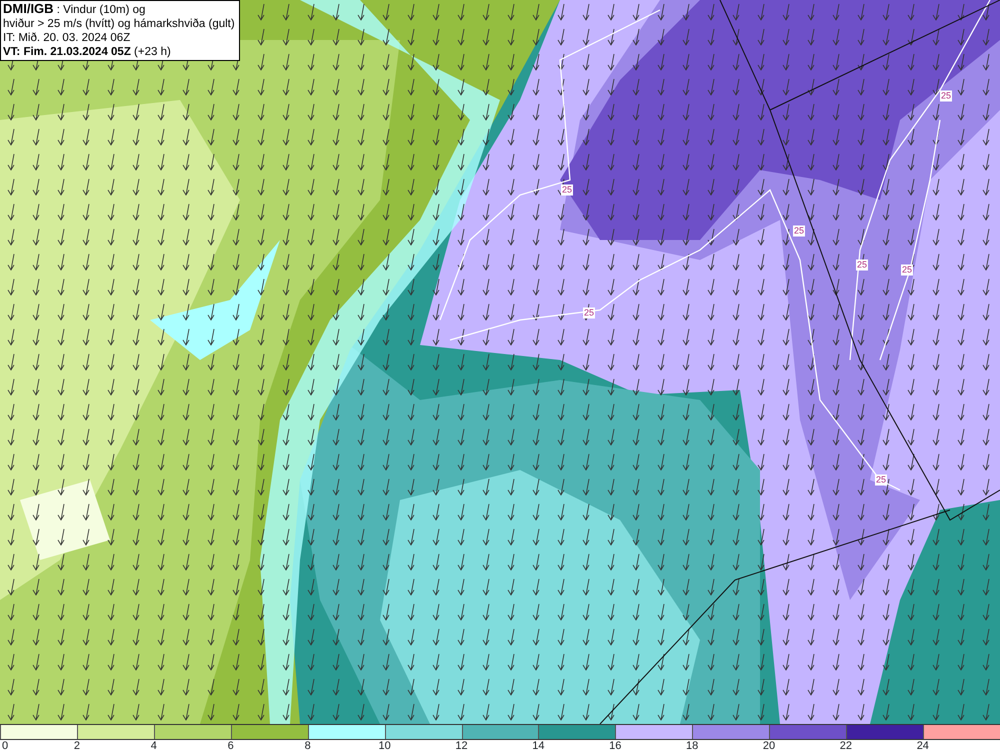 Image resolution: width=1000 pixels, height=753 pixels. I want to click on legend-tick-label: 8, so click(307, 746).